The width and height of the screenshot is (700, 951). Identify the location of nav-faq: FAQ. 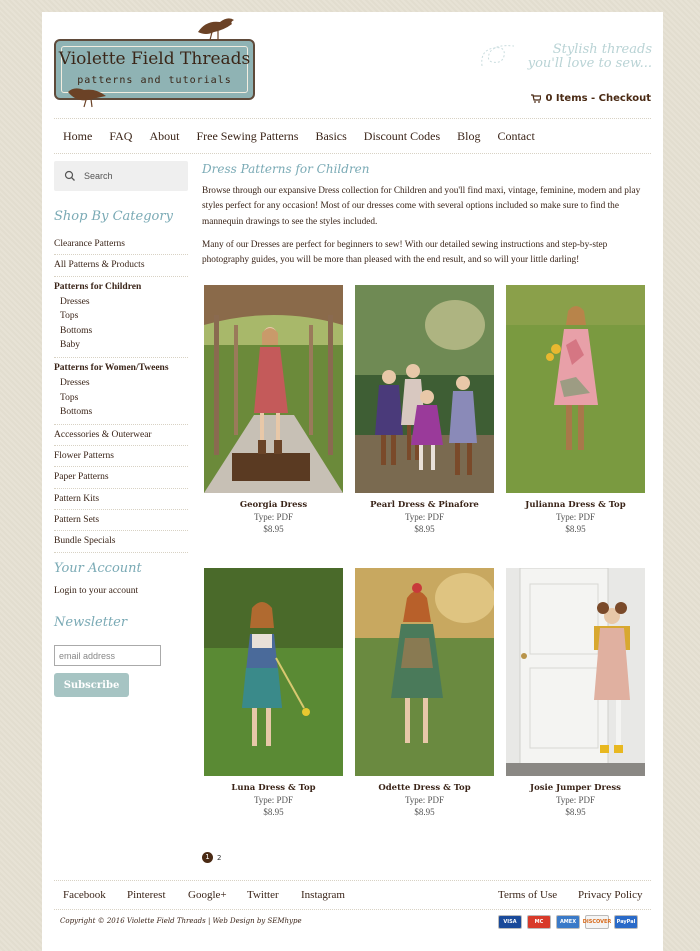
(120, 136).